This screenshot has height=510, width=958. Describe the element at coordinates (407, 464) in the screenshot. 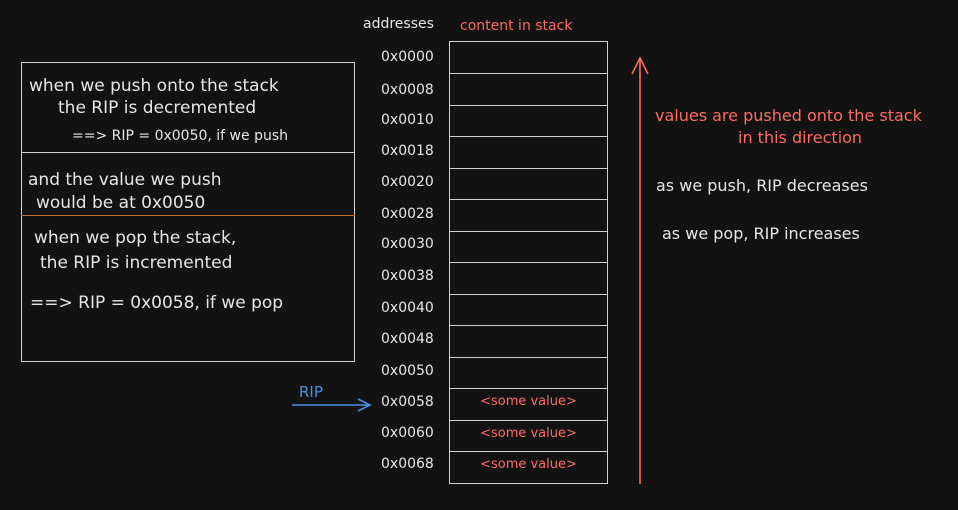

I see `address-label: 0x0068` at that location.